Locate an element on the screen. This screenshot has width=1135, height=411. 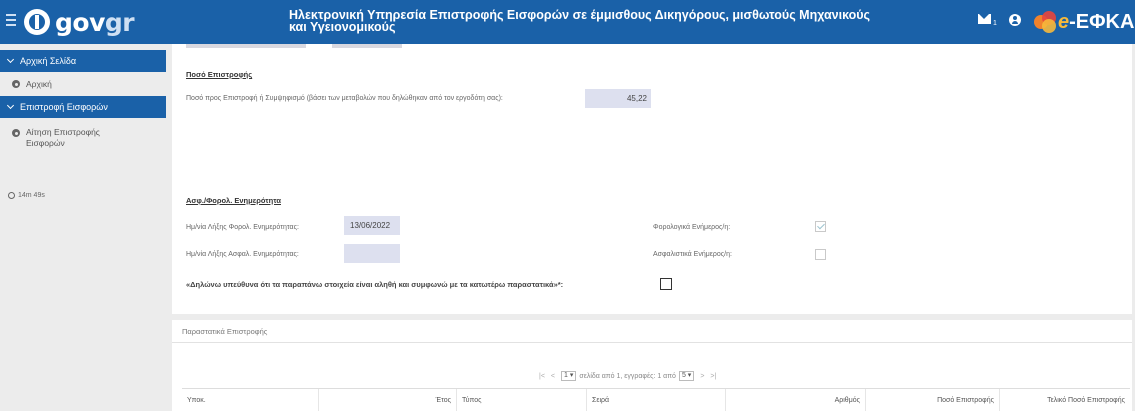
page-number-select: 1 ▾ is located at coordinates (569, 376).